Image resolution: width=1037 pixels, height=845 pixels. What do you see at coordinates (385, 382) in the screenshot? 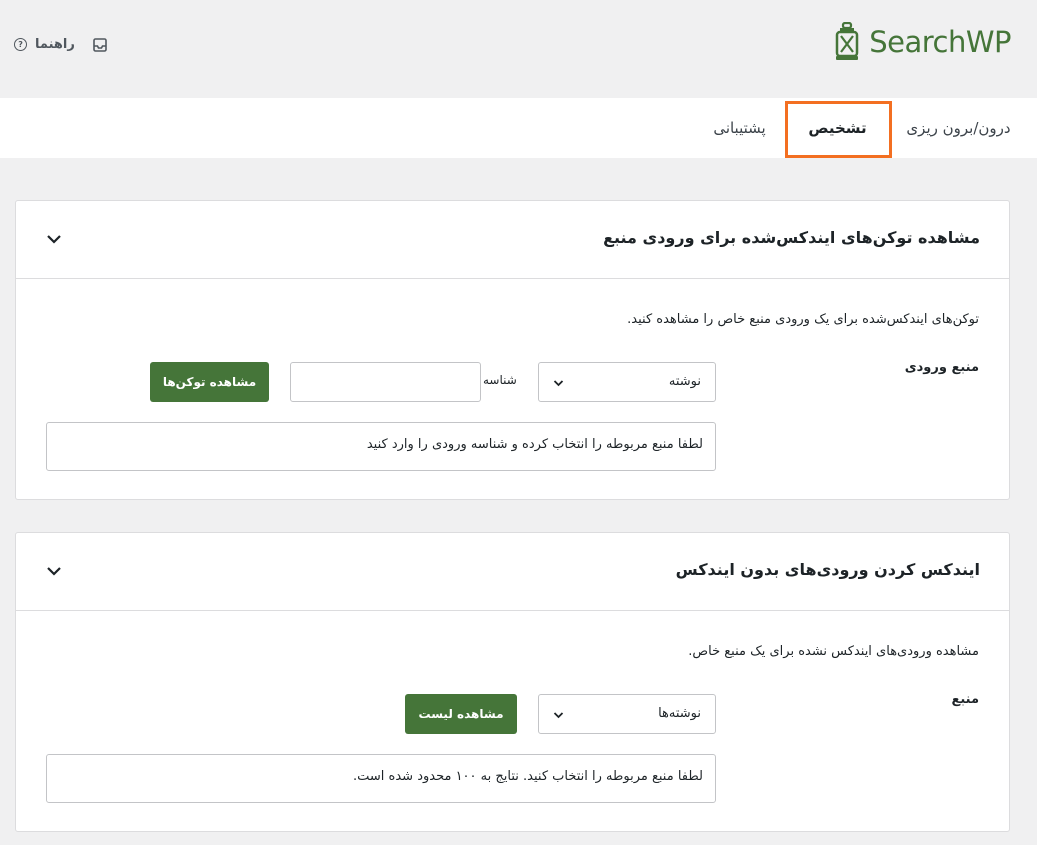
I see `entry-id-input` at bounding box center [385, 382].